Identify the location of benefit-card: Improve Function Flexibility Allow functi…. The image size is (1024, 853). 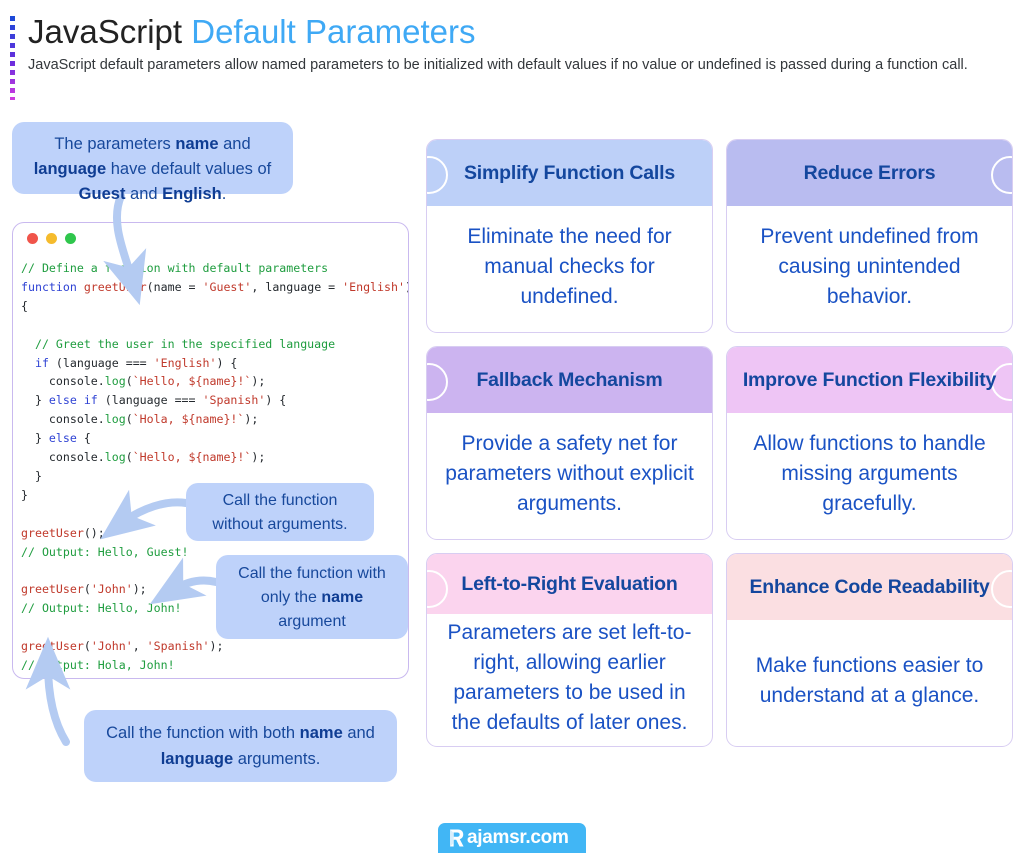
(869, 443).